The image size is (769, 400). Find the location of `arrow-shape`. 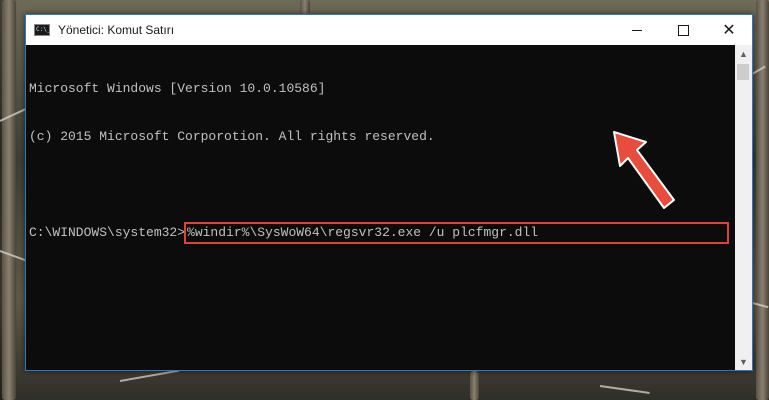

arrow-shape is located at coordinates (644, 170).